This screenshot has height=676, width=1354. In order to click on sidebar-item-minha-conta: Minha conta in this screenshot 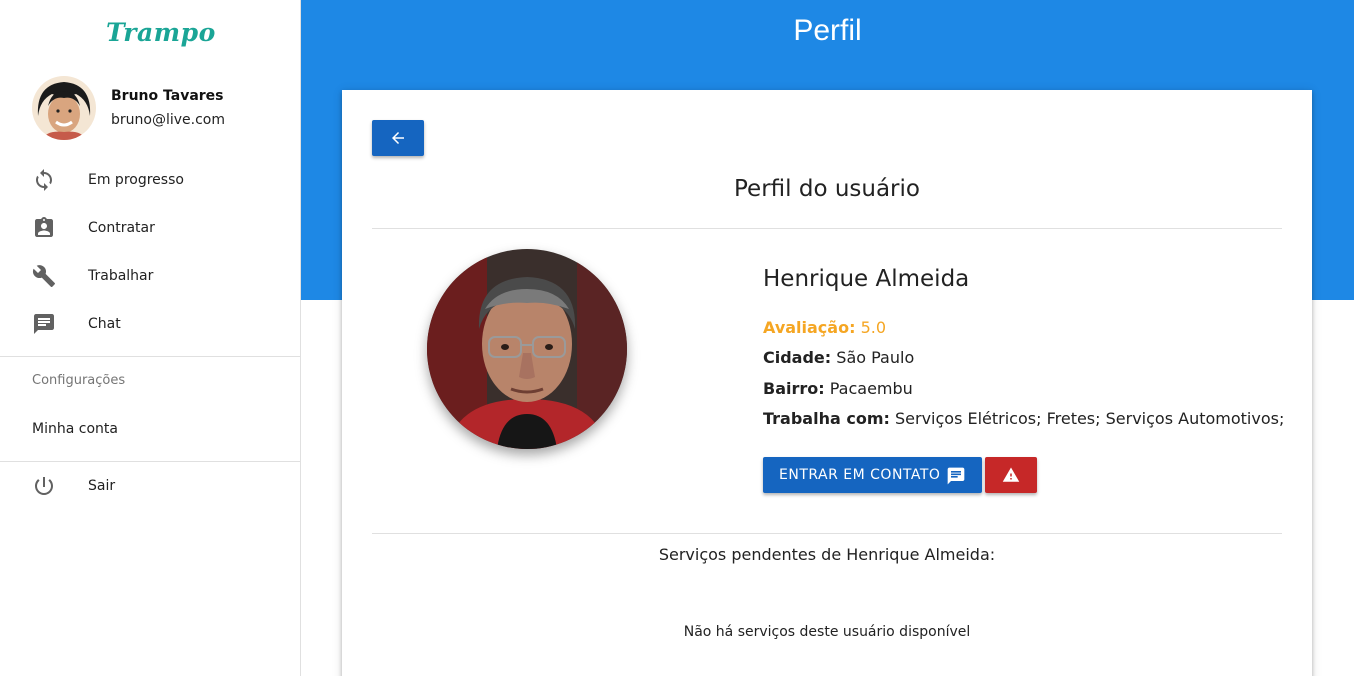, I will do `click(150, 429)`.